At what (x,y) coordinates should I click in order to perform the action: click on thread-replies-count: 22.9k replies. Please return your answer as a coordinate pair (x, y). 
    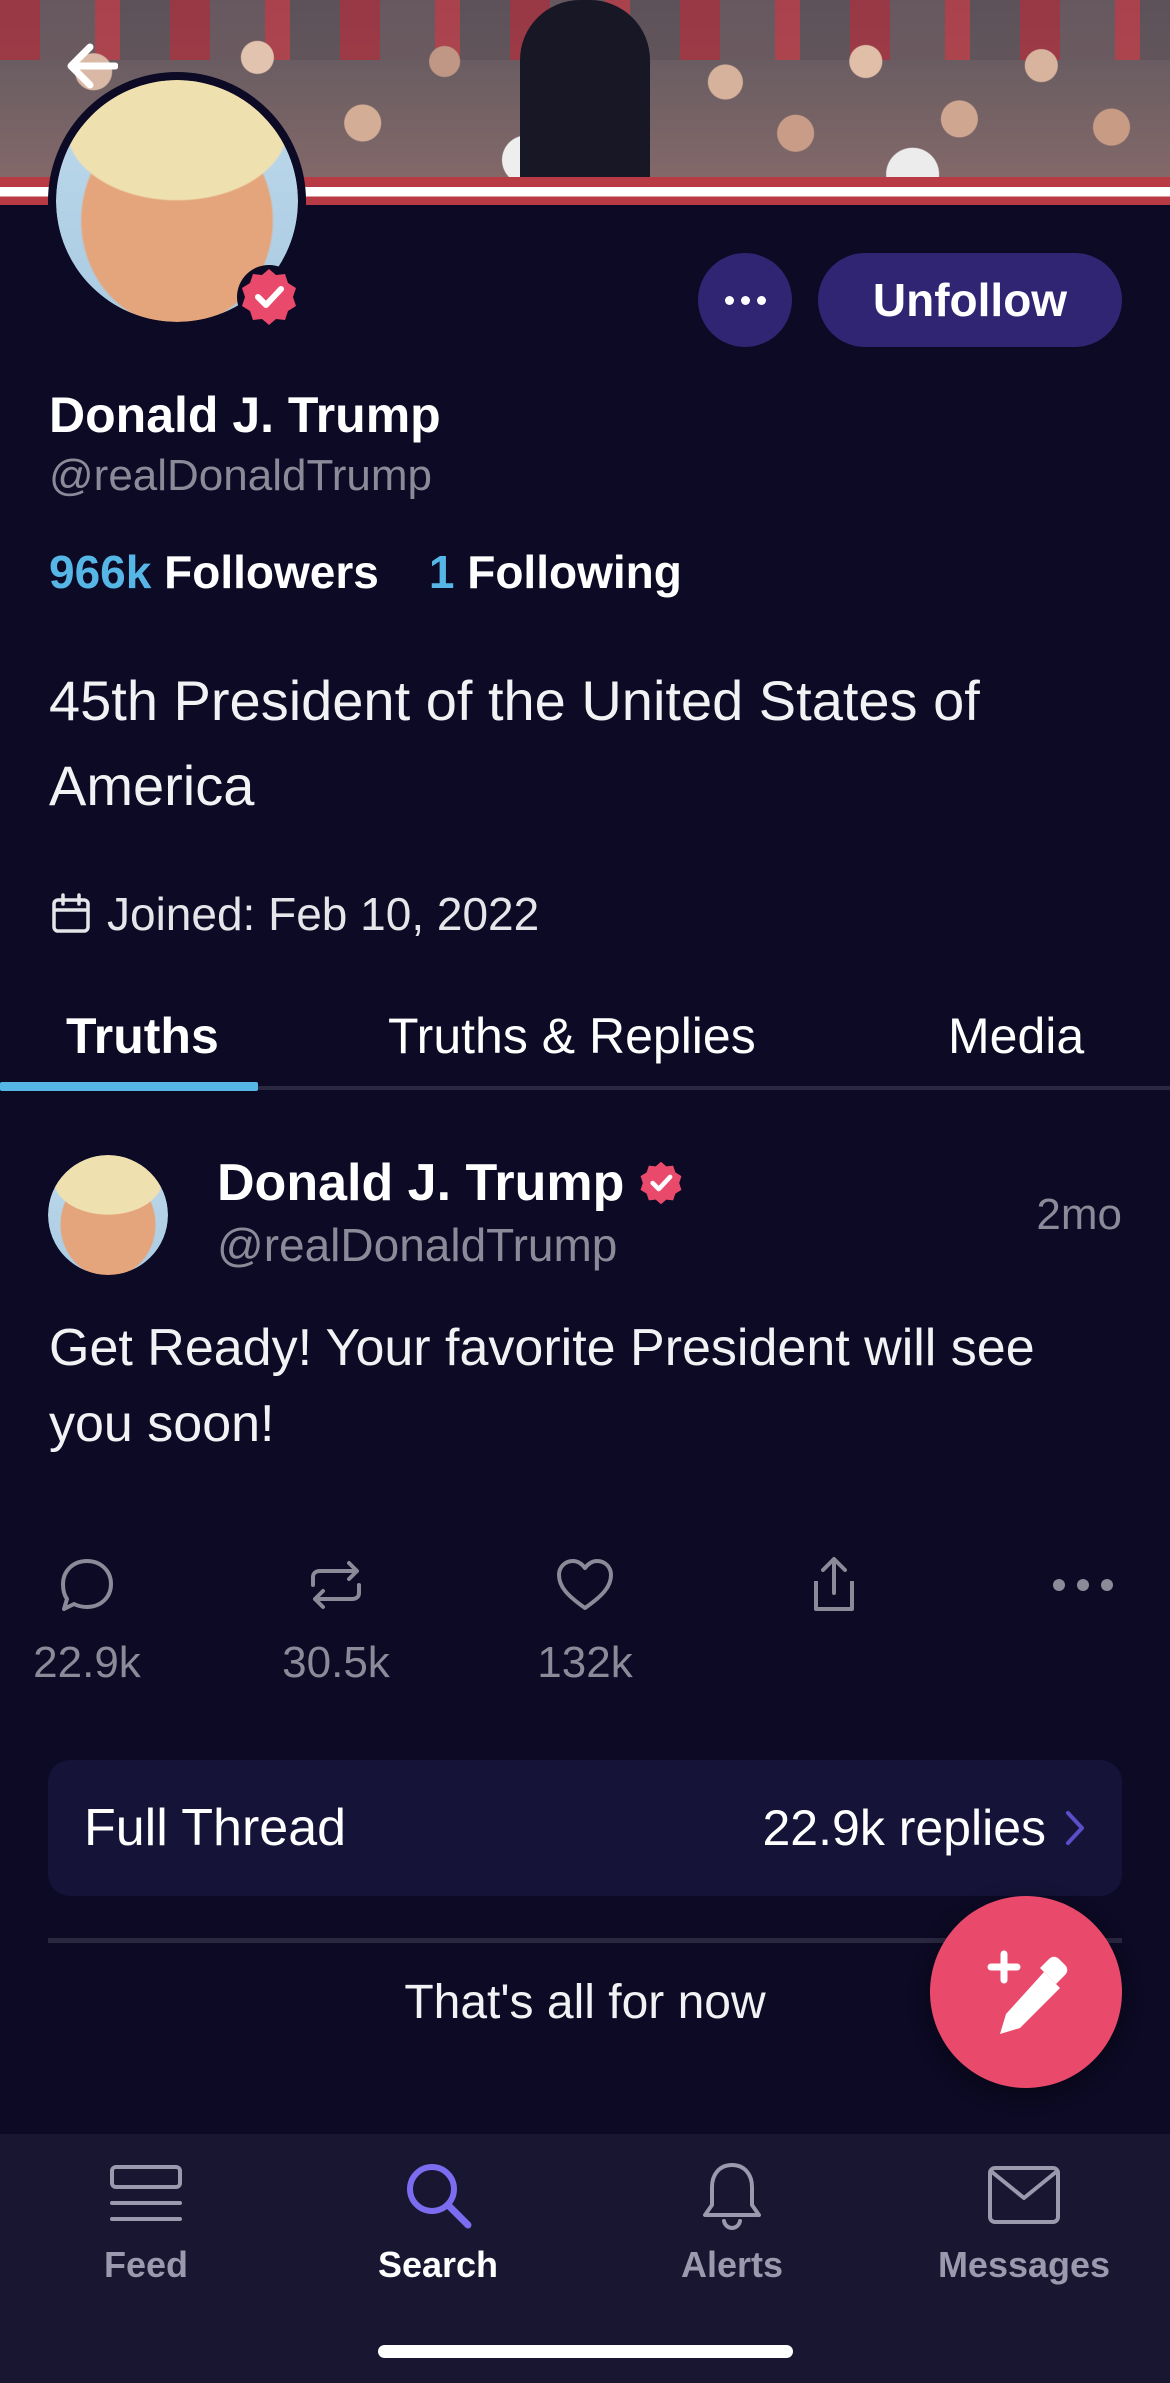
    Looking at the image, I should click on (904, 1828).